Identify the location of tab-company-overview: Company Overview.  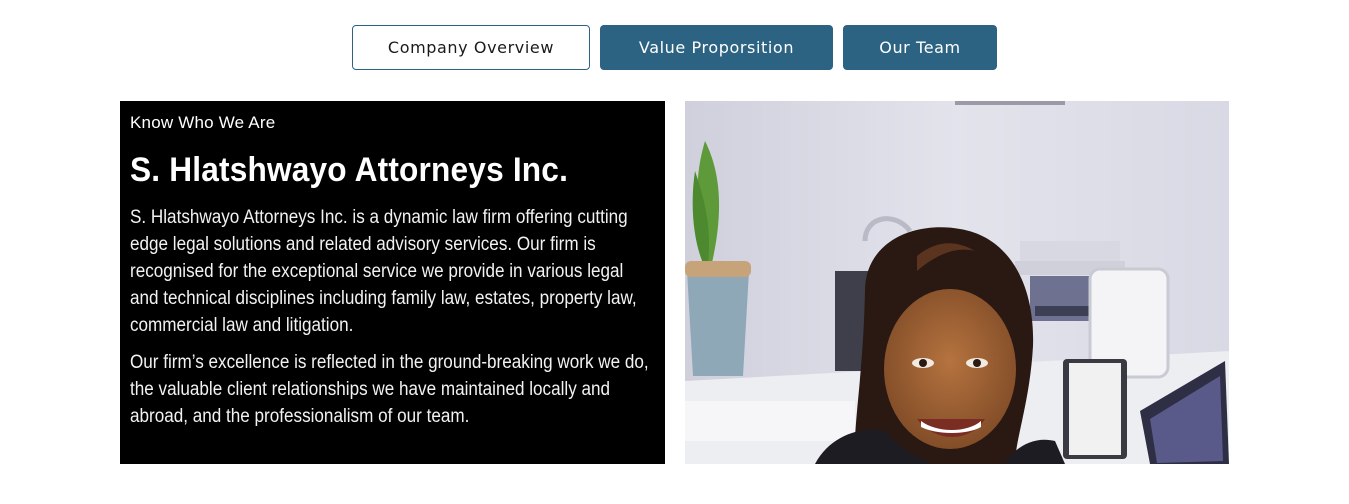
(471, 47).